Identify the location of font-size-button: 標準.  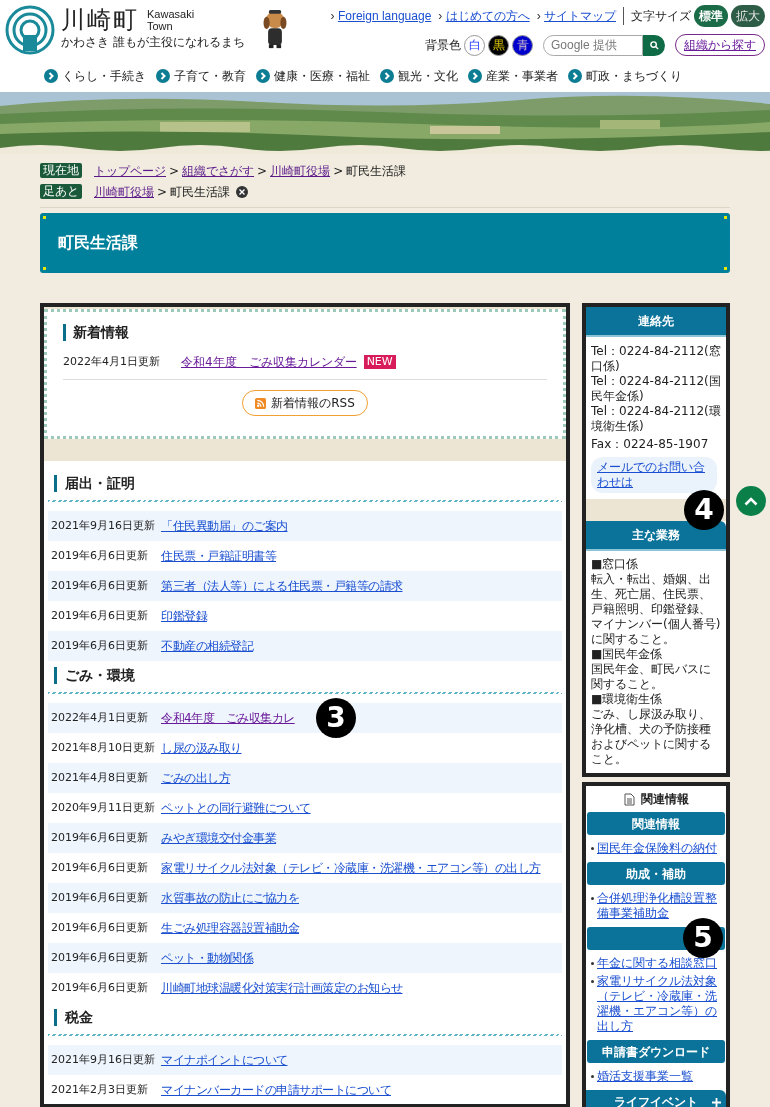
(711, 16).